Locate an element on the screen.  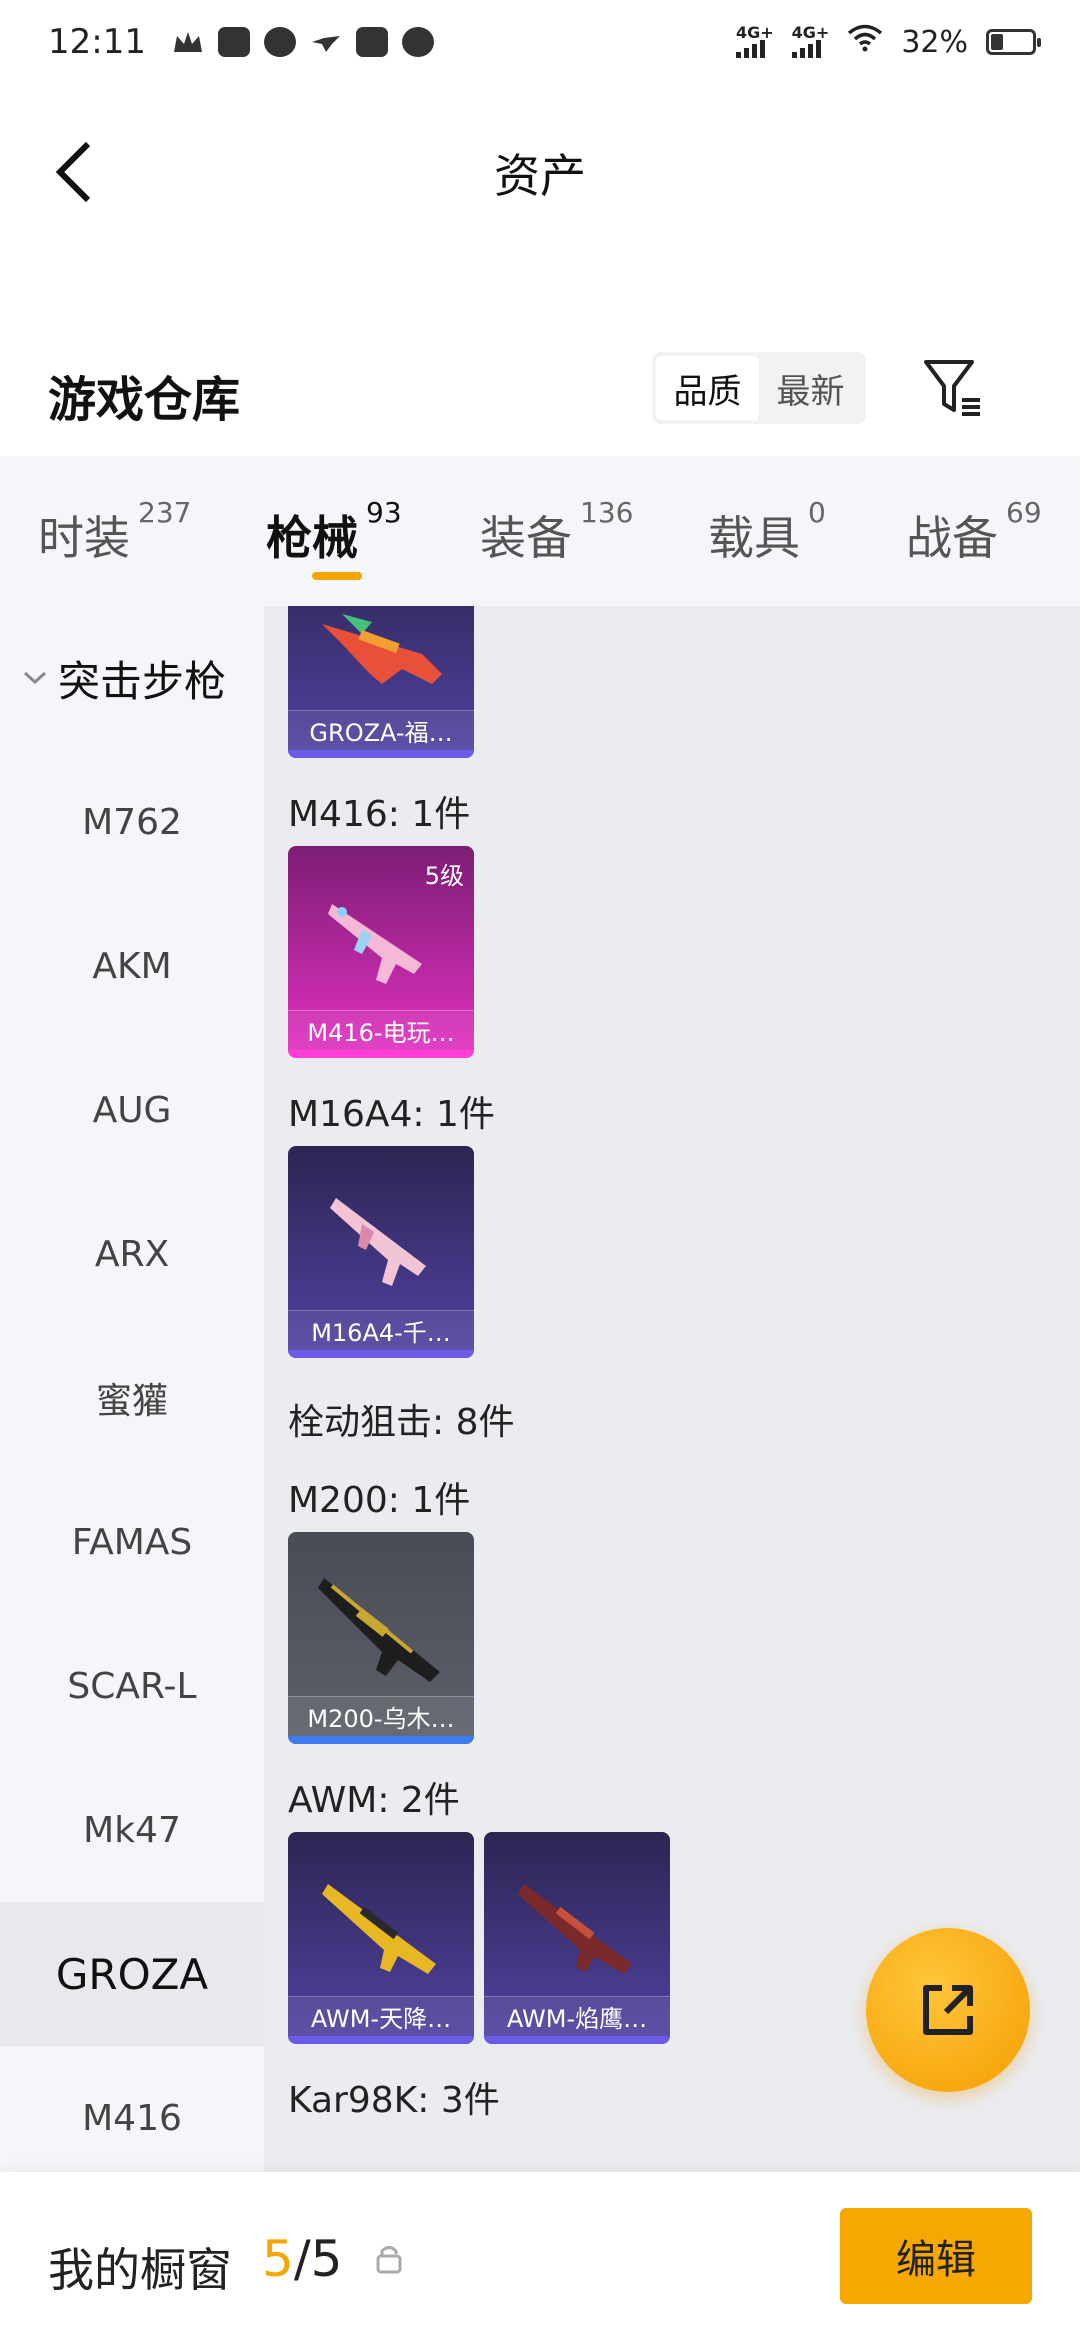
m200-gun-icon is located at coordinates (379, 1630).